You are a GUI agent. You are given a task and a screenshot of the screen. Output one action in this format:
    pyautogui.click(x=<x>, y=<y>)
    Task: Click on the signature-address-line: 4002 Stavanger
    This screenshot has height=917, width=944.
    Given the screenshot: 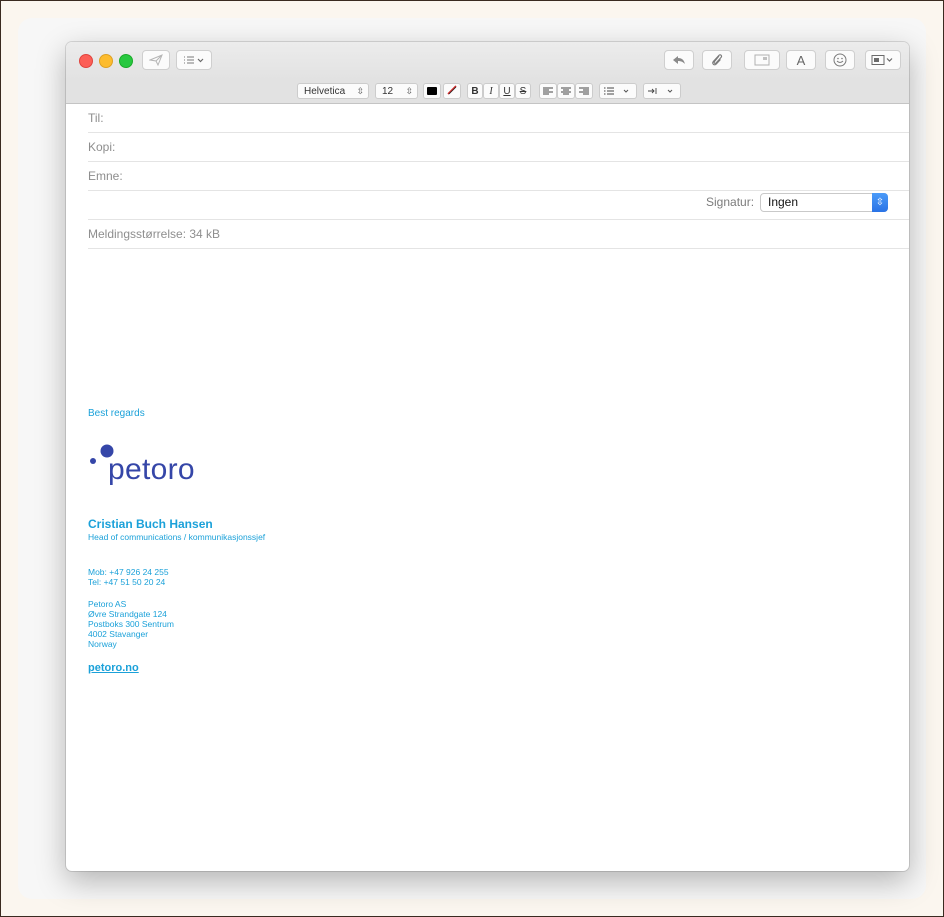 What is the action you would take?
    pyautogui.click(x=118, y=634)
    